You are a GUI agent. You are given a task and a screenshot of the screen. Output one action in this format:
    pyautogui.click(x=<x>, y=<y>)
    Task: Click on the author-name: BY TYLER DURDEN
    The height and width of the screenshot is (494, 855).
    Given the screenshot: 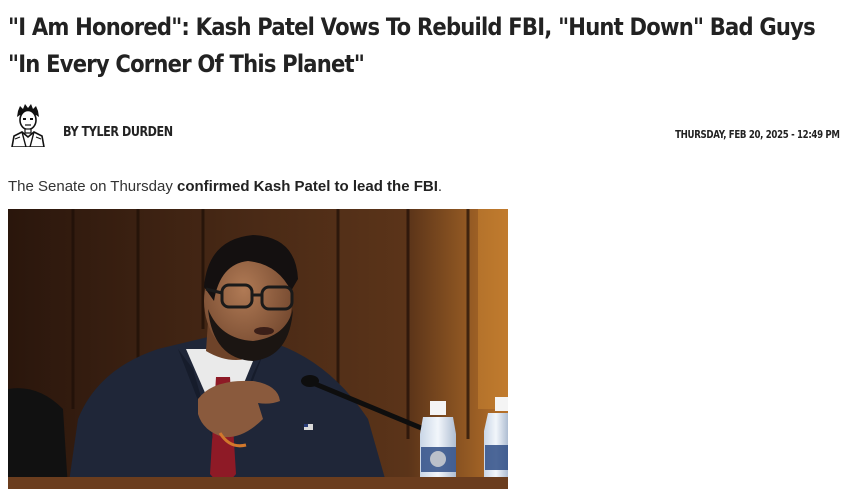 What is the action you would take?
    pyautogui.click(x=118, y=132)
    